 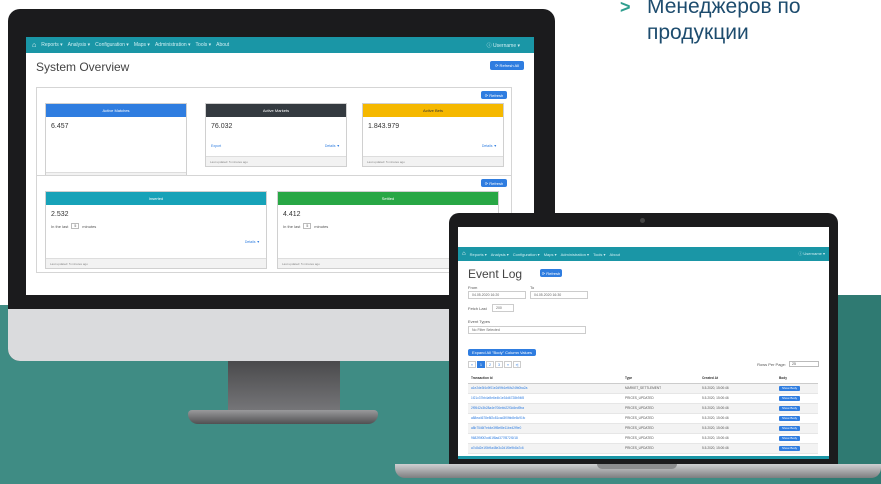 I want to click on transaction-id-link: 9682f5f0f2cd61f8ad377f872f1f18, so click(x=545, y=438).